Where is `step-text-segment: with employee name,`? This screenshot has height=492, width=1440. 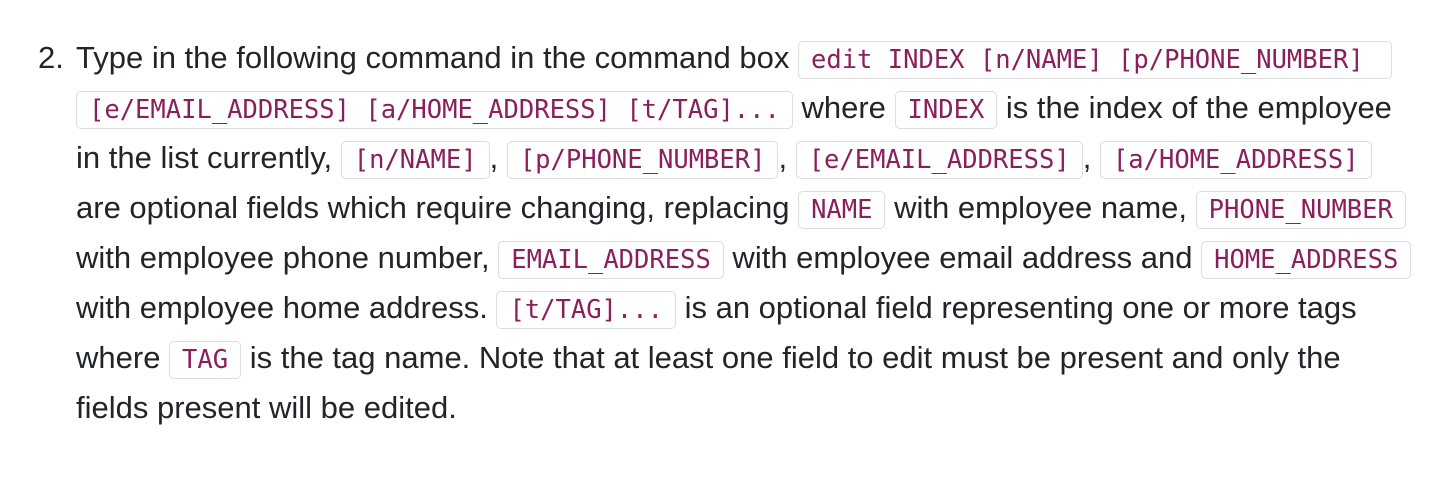 step-text-segment: with employee name, is located at coordinates (1040, 207).